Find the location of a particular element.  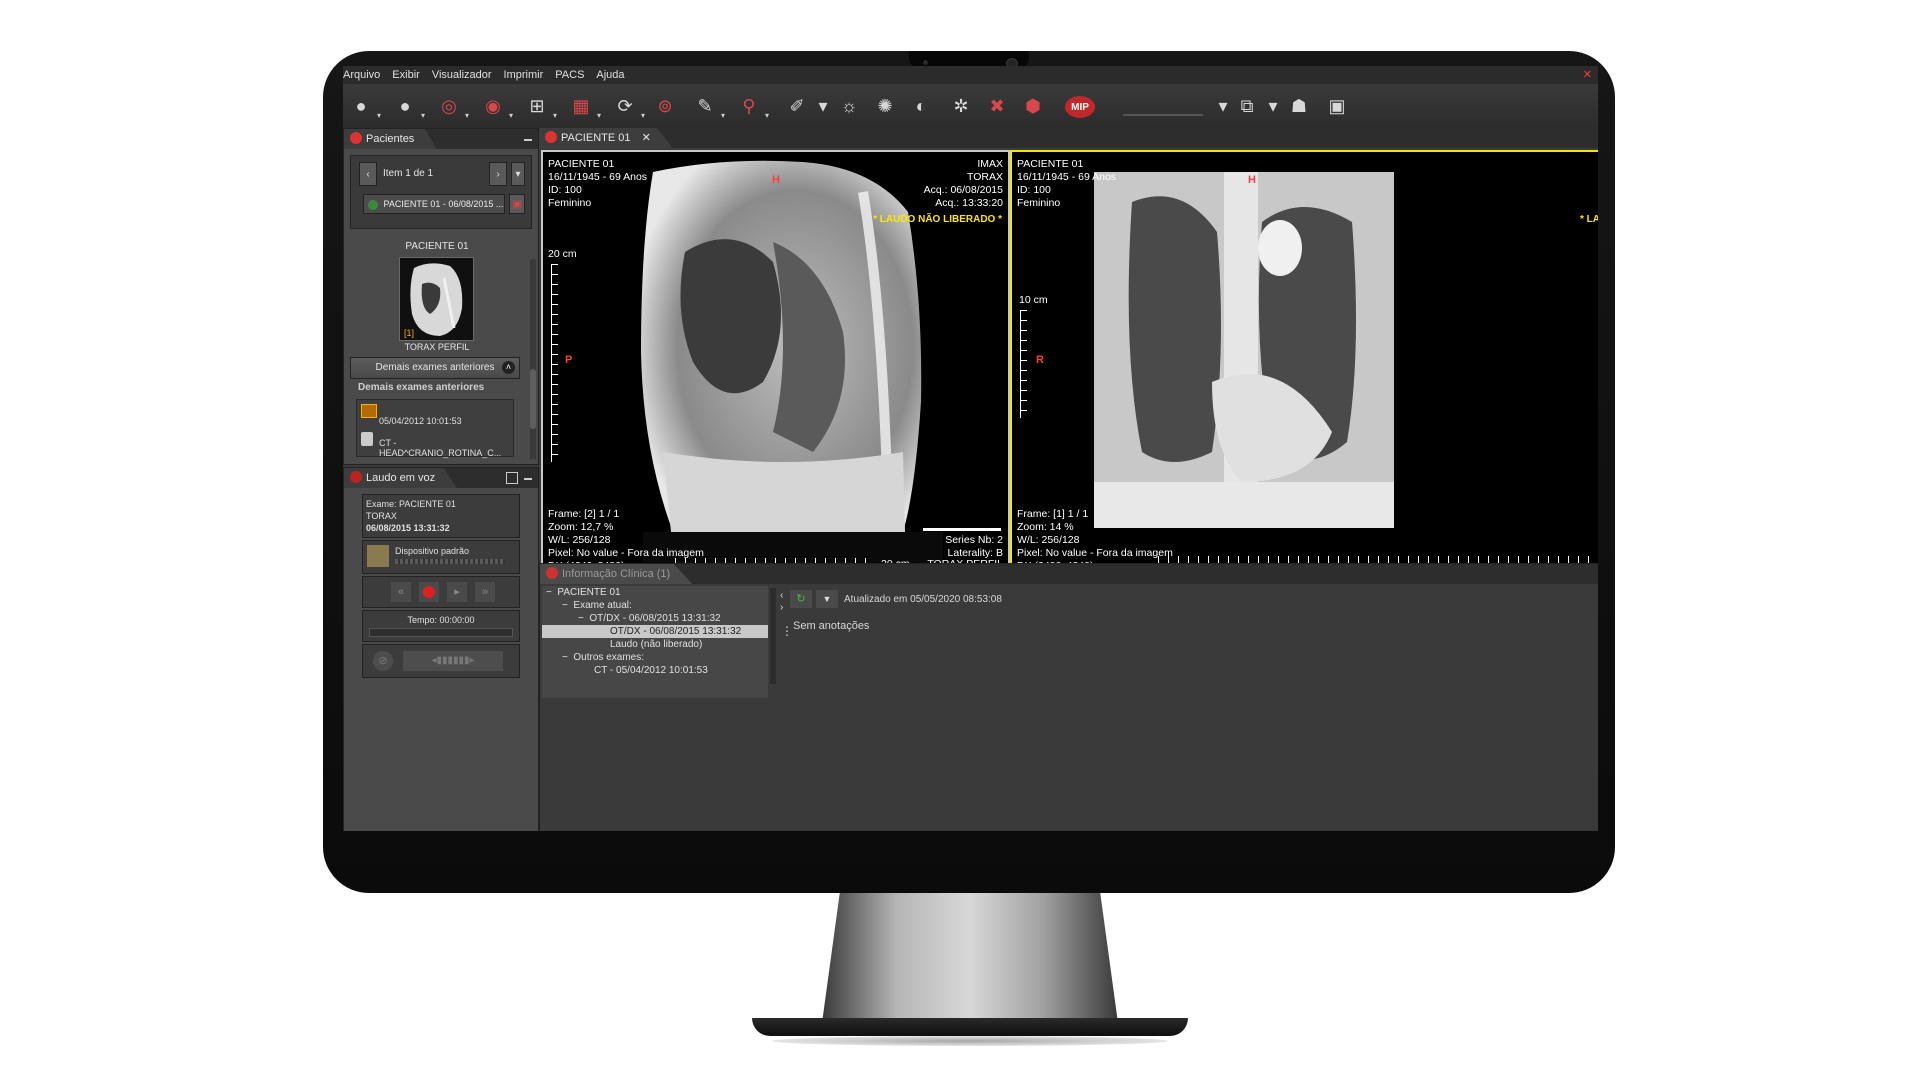

study-name: TORAX is located at coordinates (985, 177).